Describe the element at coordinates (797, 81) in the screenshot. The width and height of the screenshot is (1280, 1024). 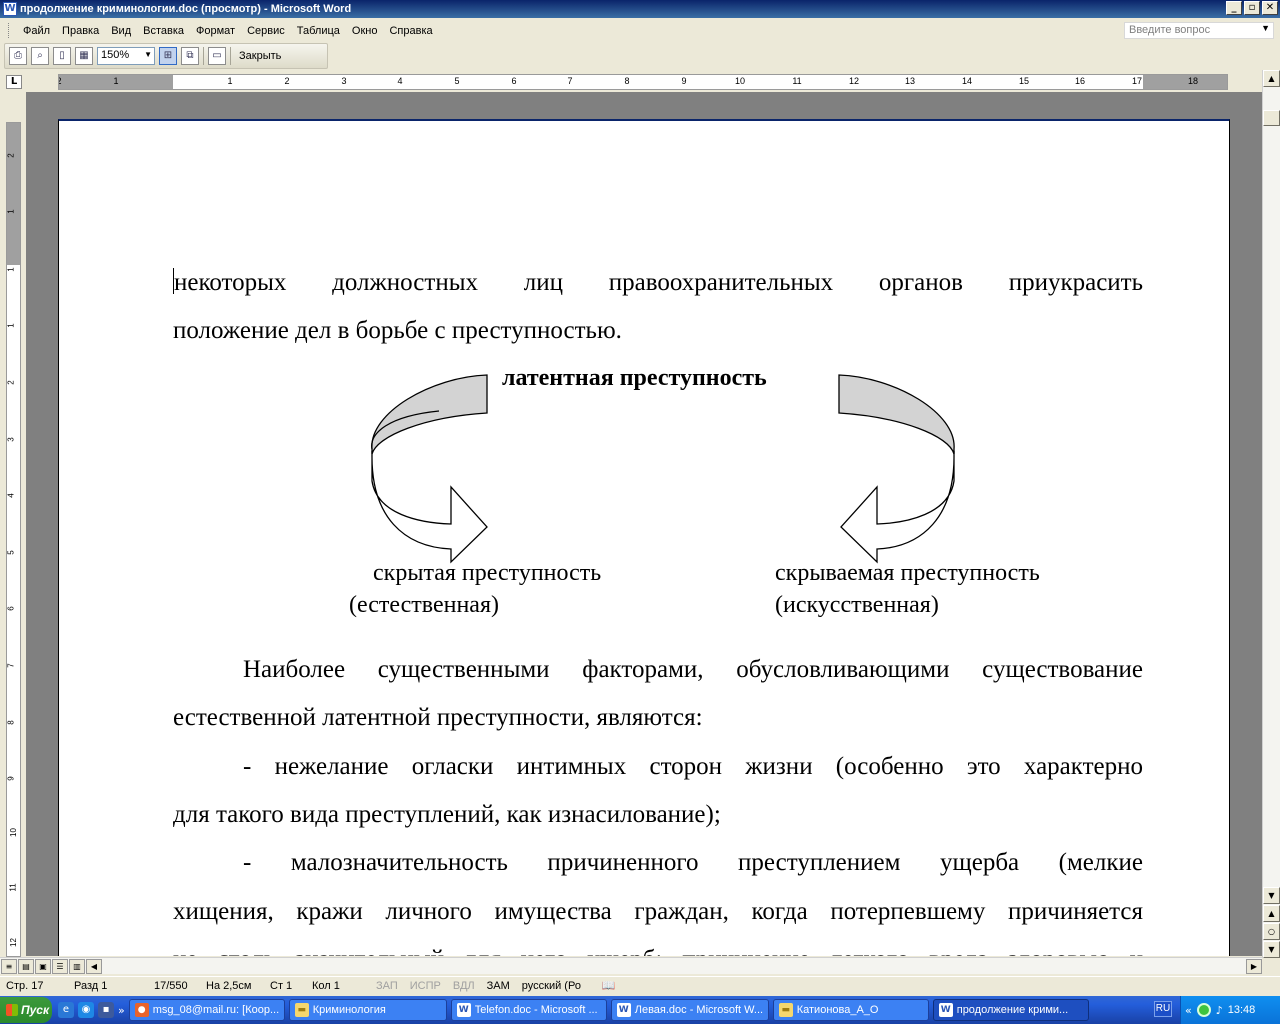
I see `ruler-number: 11` at that location.